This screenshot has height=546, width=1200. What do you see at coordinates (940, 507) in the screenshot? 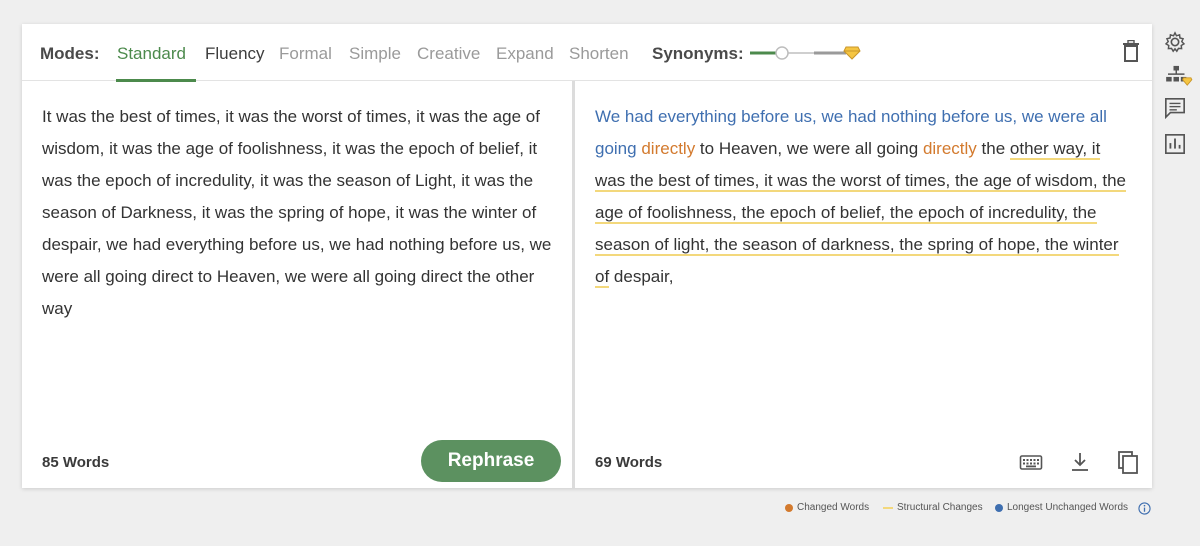
I see `legend-structural-label: Structural Changes` at bounding box center [940, 507].